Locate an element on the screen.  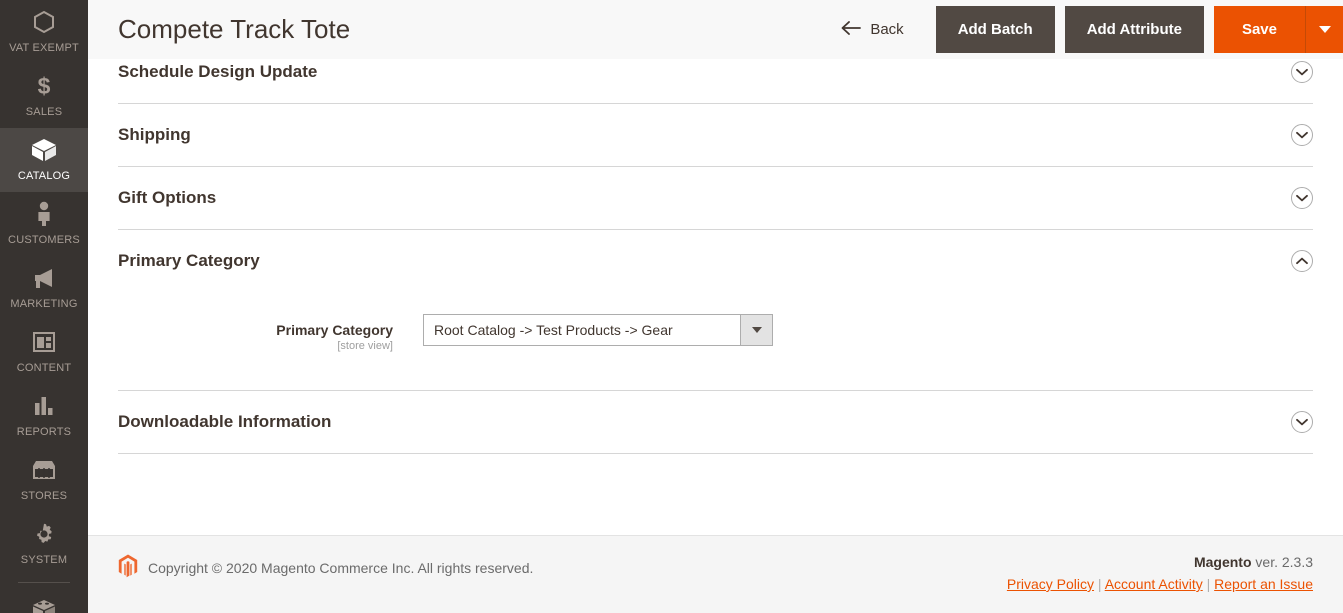
sidebar-item-label: REPORTS is located at coordinates (44, 432).